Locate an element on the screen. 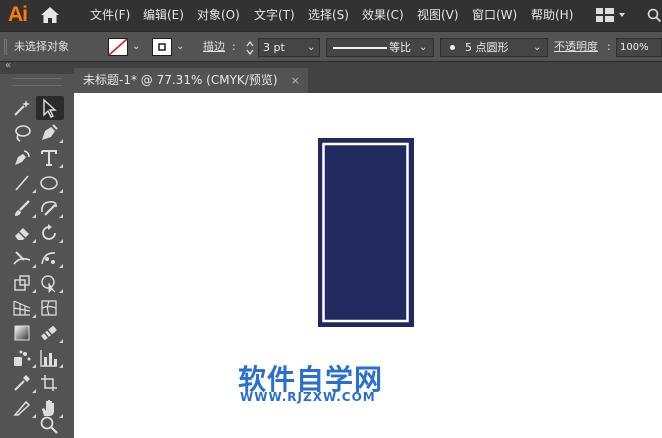 The height and width of the screenshot is (438, 662). menu-help: 帮助(H) is located at coordinates (552, 15).